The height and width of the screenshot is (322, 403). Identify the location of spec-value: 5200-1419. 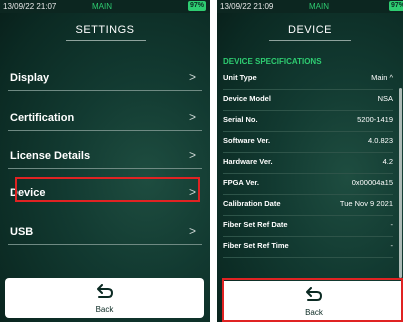
(375, 119).